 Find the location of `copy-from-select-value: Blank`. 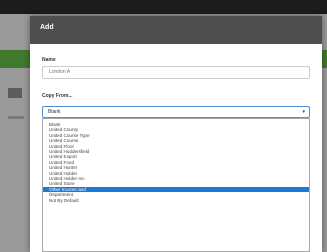

copy-from-select-value: Blank is located at coordinates (54, 112).